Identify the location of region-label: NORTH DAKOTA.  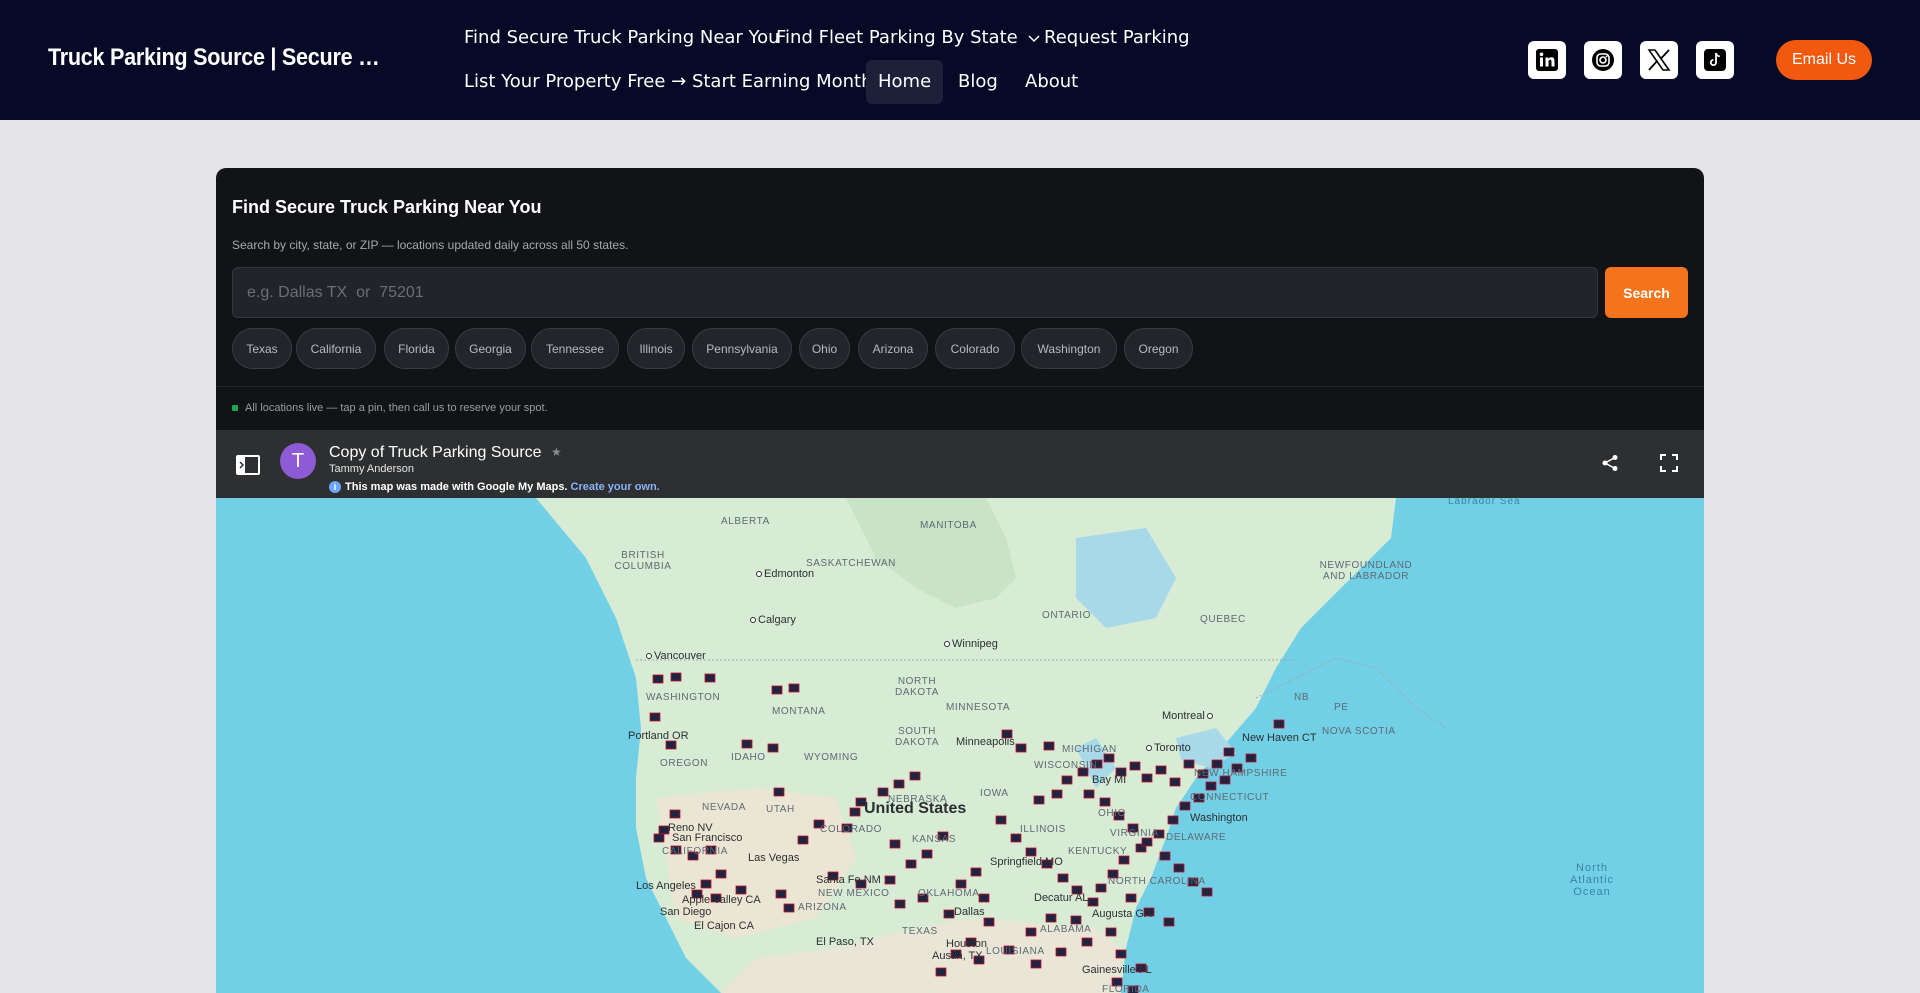
(917, 687).